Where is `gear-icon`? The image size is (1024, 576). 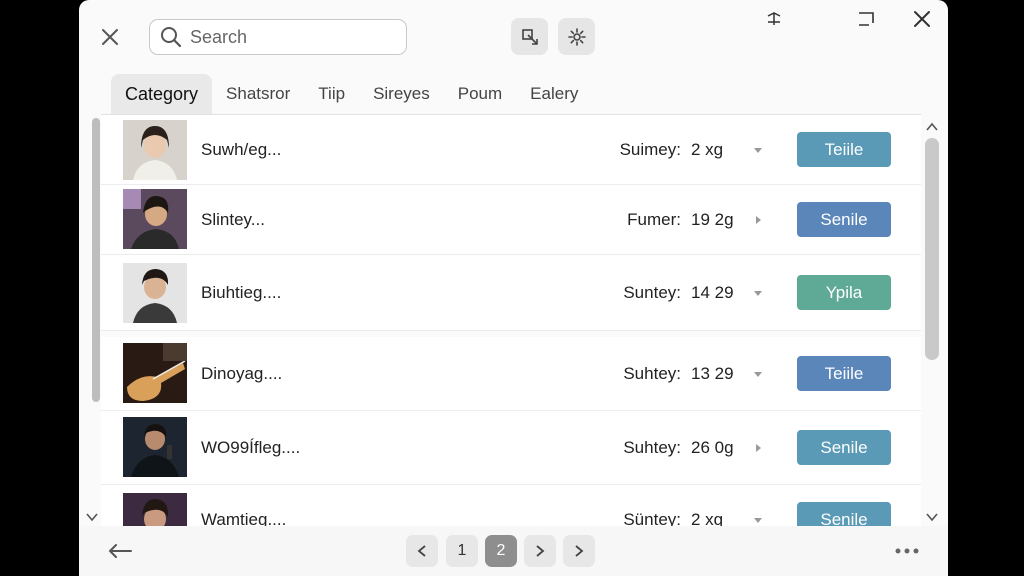 gear-icon is located at coordinates (576, 36).